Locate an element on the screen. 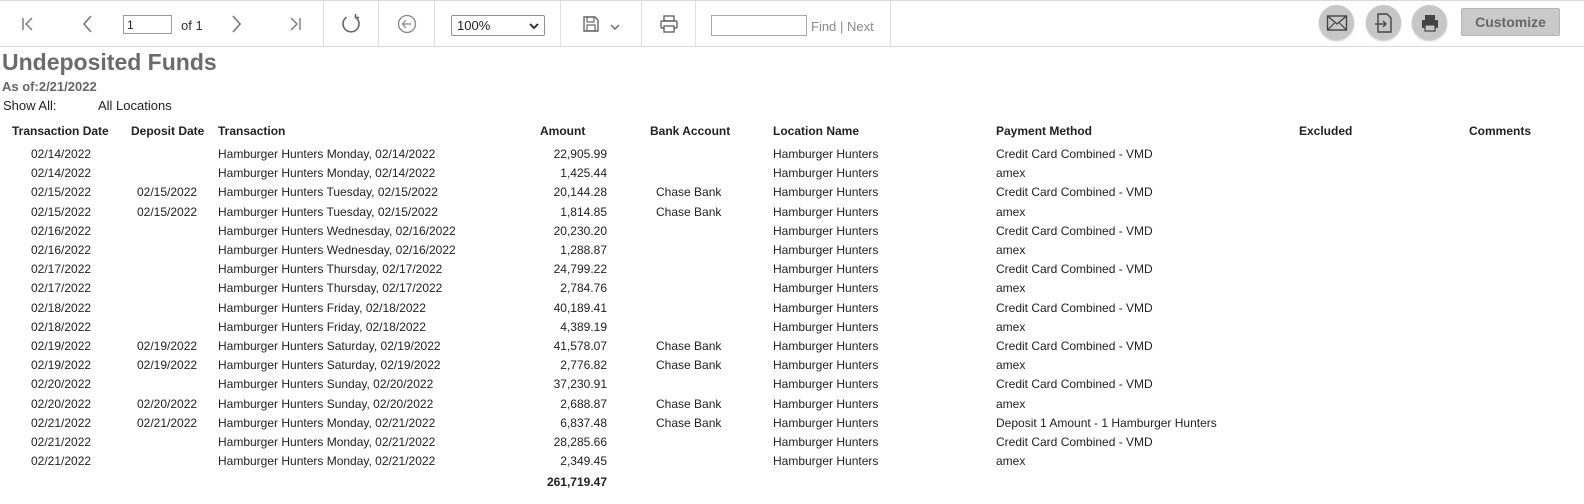  email-button is located at coordinates (1336, 22).